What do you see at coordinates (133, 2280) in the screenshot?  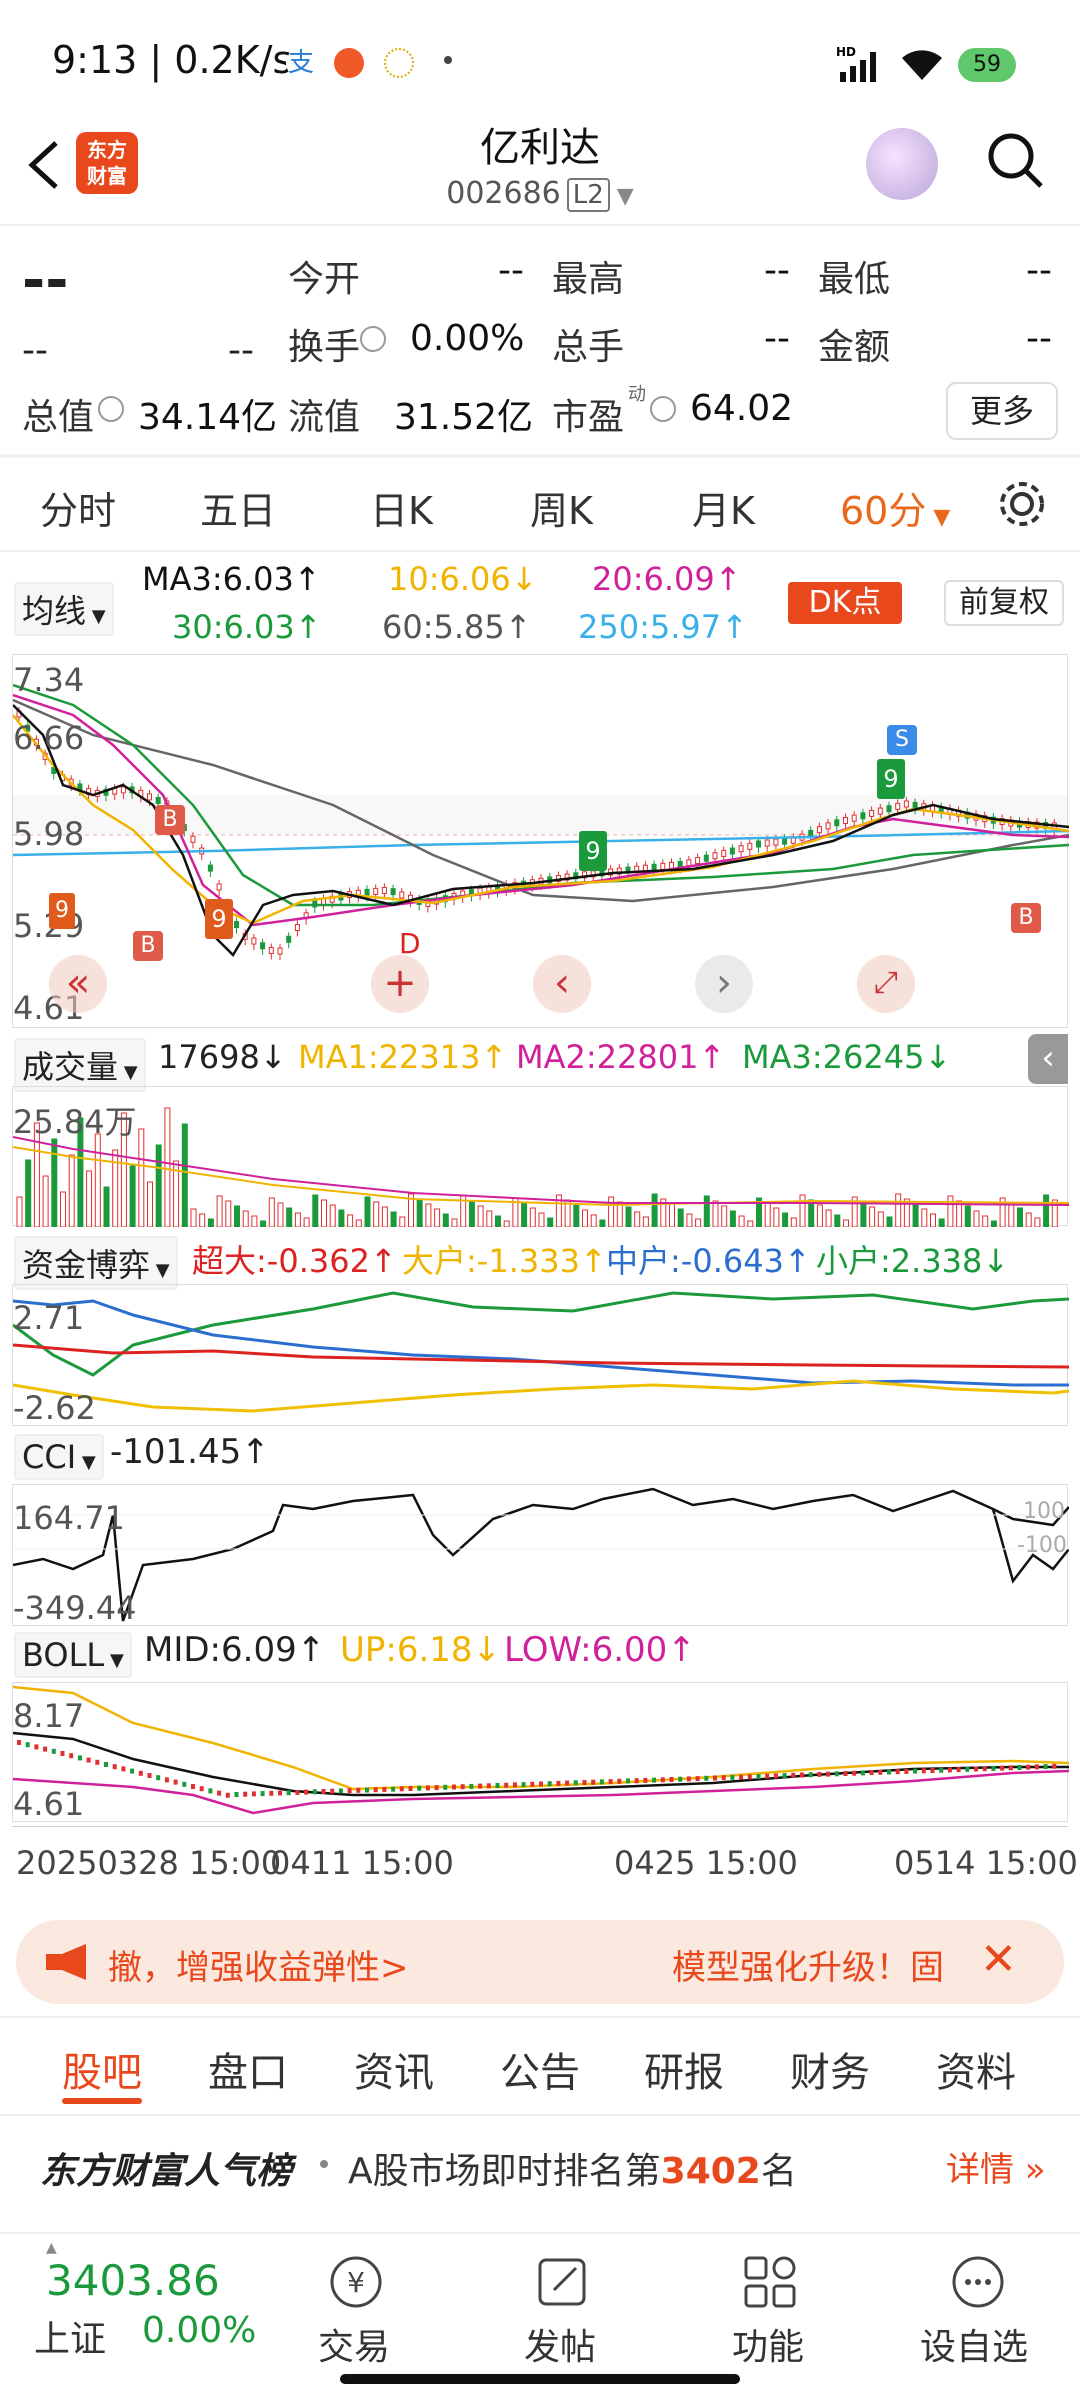 I see `index-value: 3403.86` at bounding box center [133, 2280].